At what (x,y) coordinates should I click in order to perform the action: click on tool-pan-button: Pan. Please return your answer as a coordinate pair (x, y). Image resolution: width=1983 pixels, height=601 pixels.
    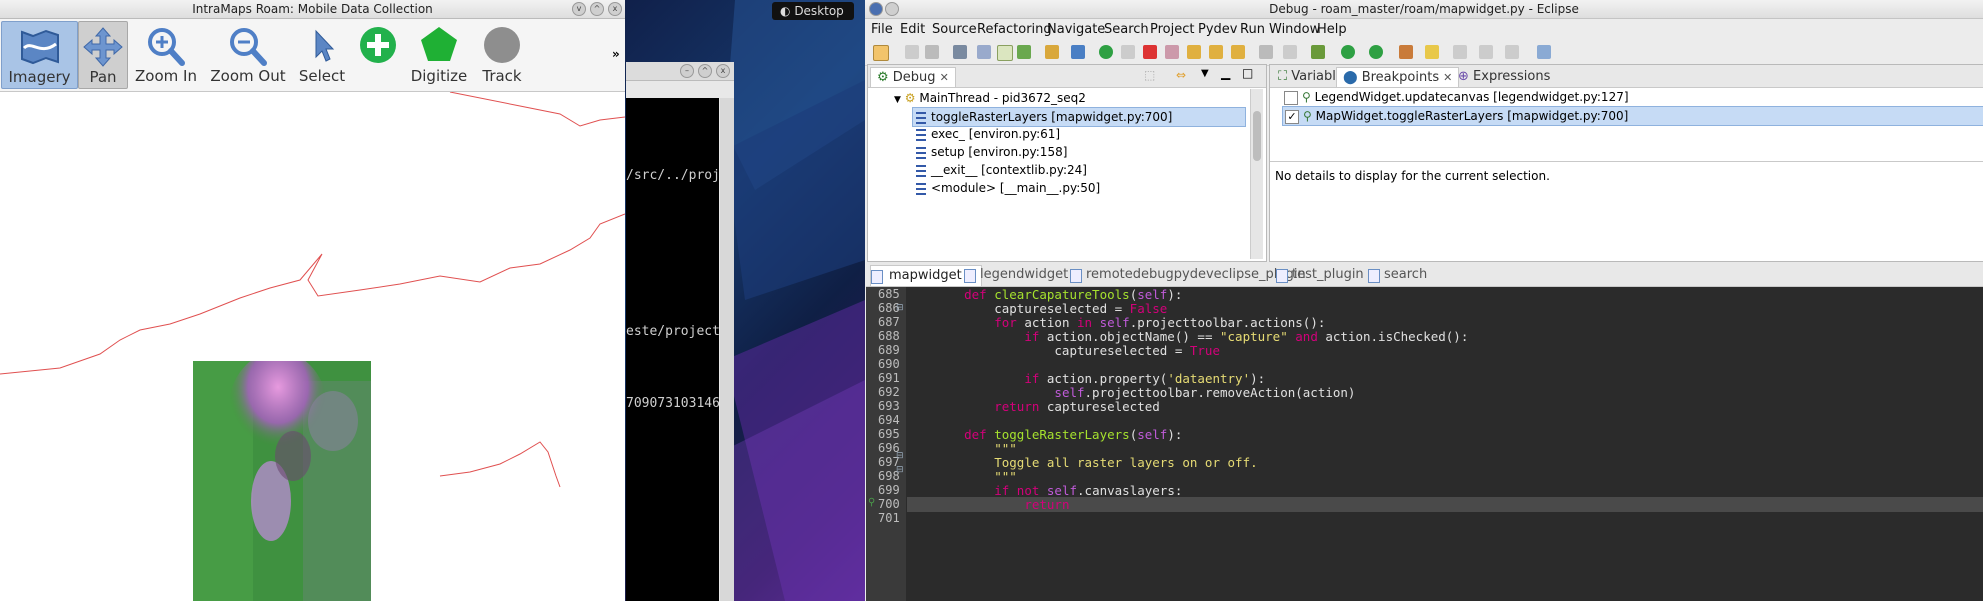
    Looking at the image, I should click on (103, 55).